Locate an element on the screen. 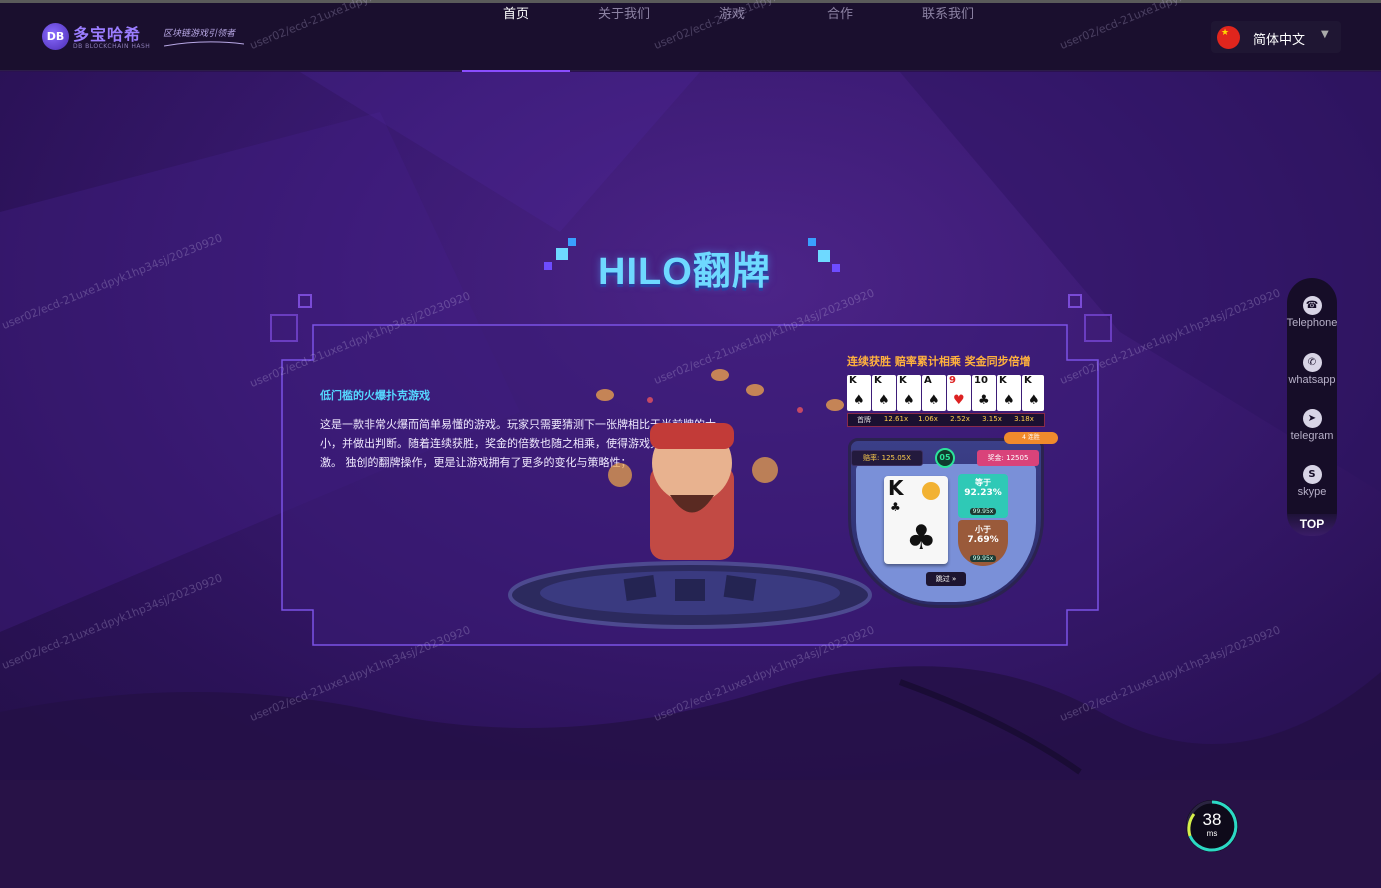 Image resolution: width=1381 pixels, height=888 pixels. history-card: 9 ♥ is located at coordinates (959, 393).